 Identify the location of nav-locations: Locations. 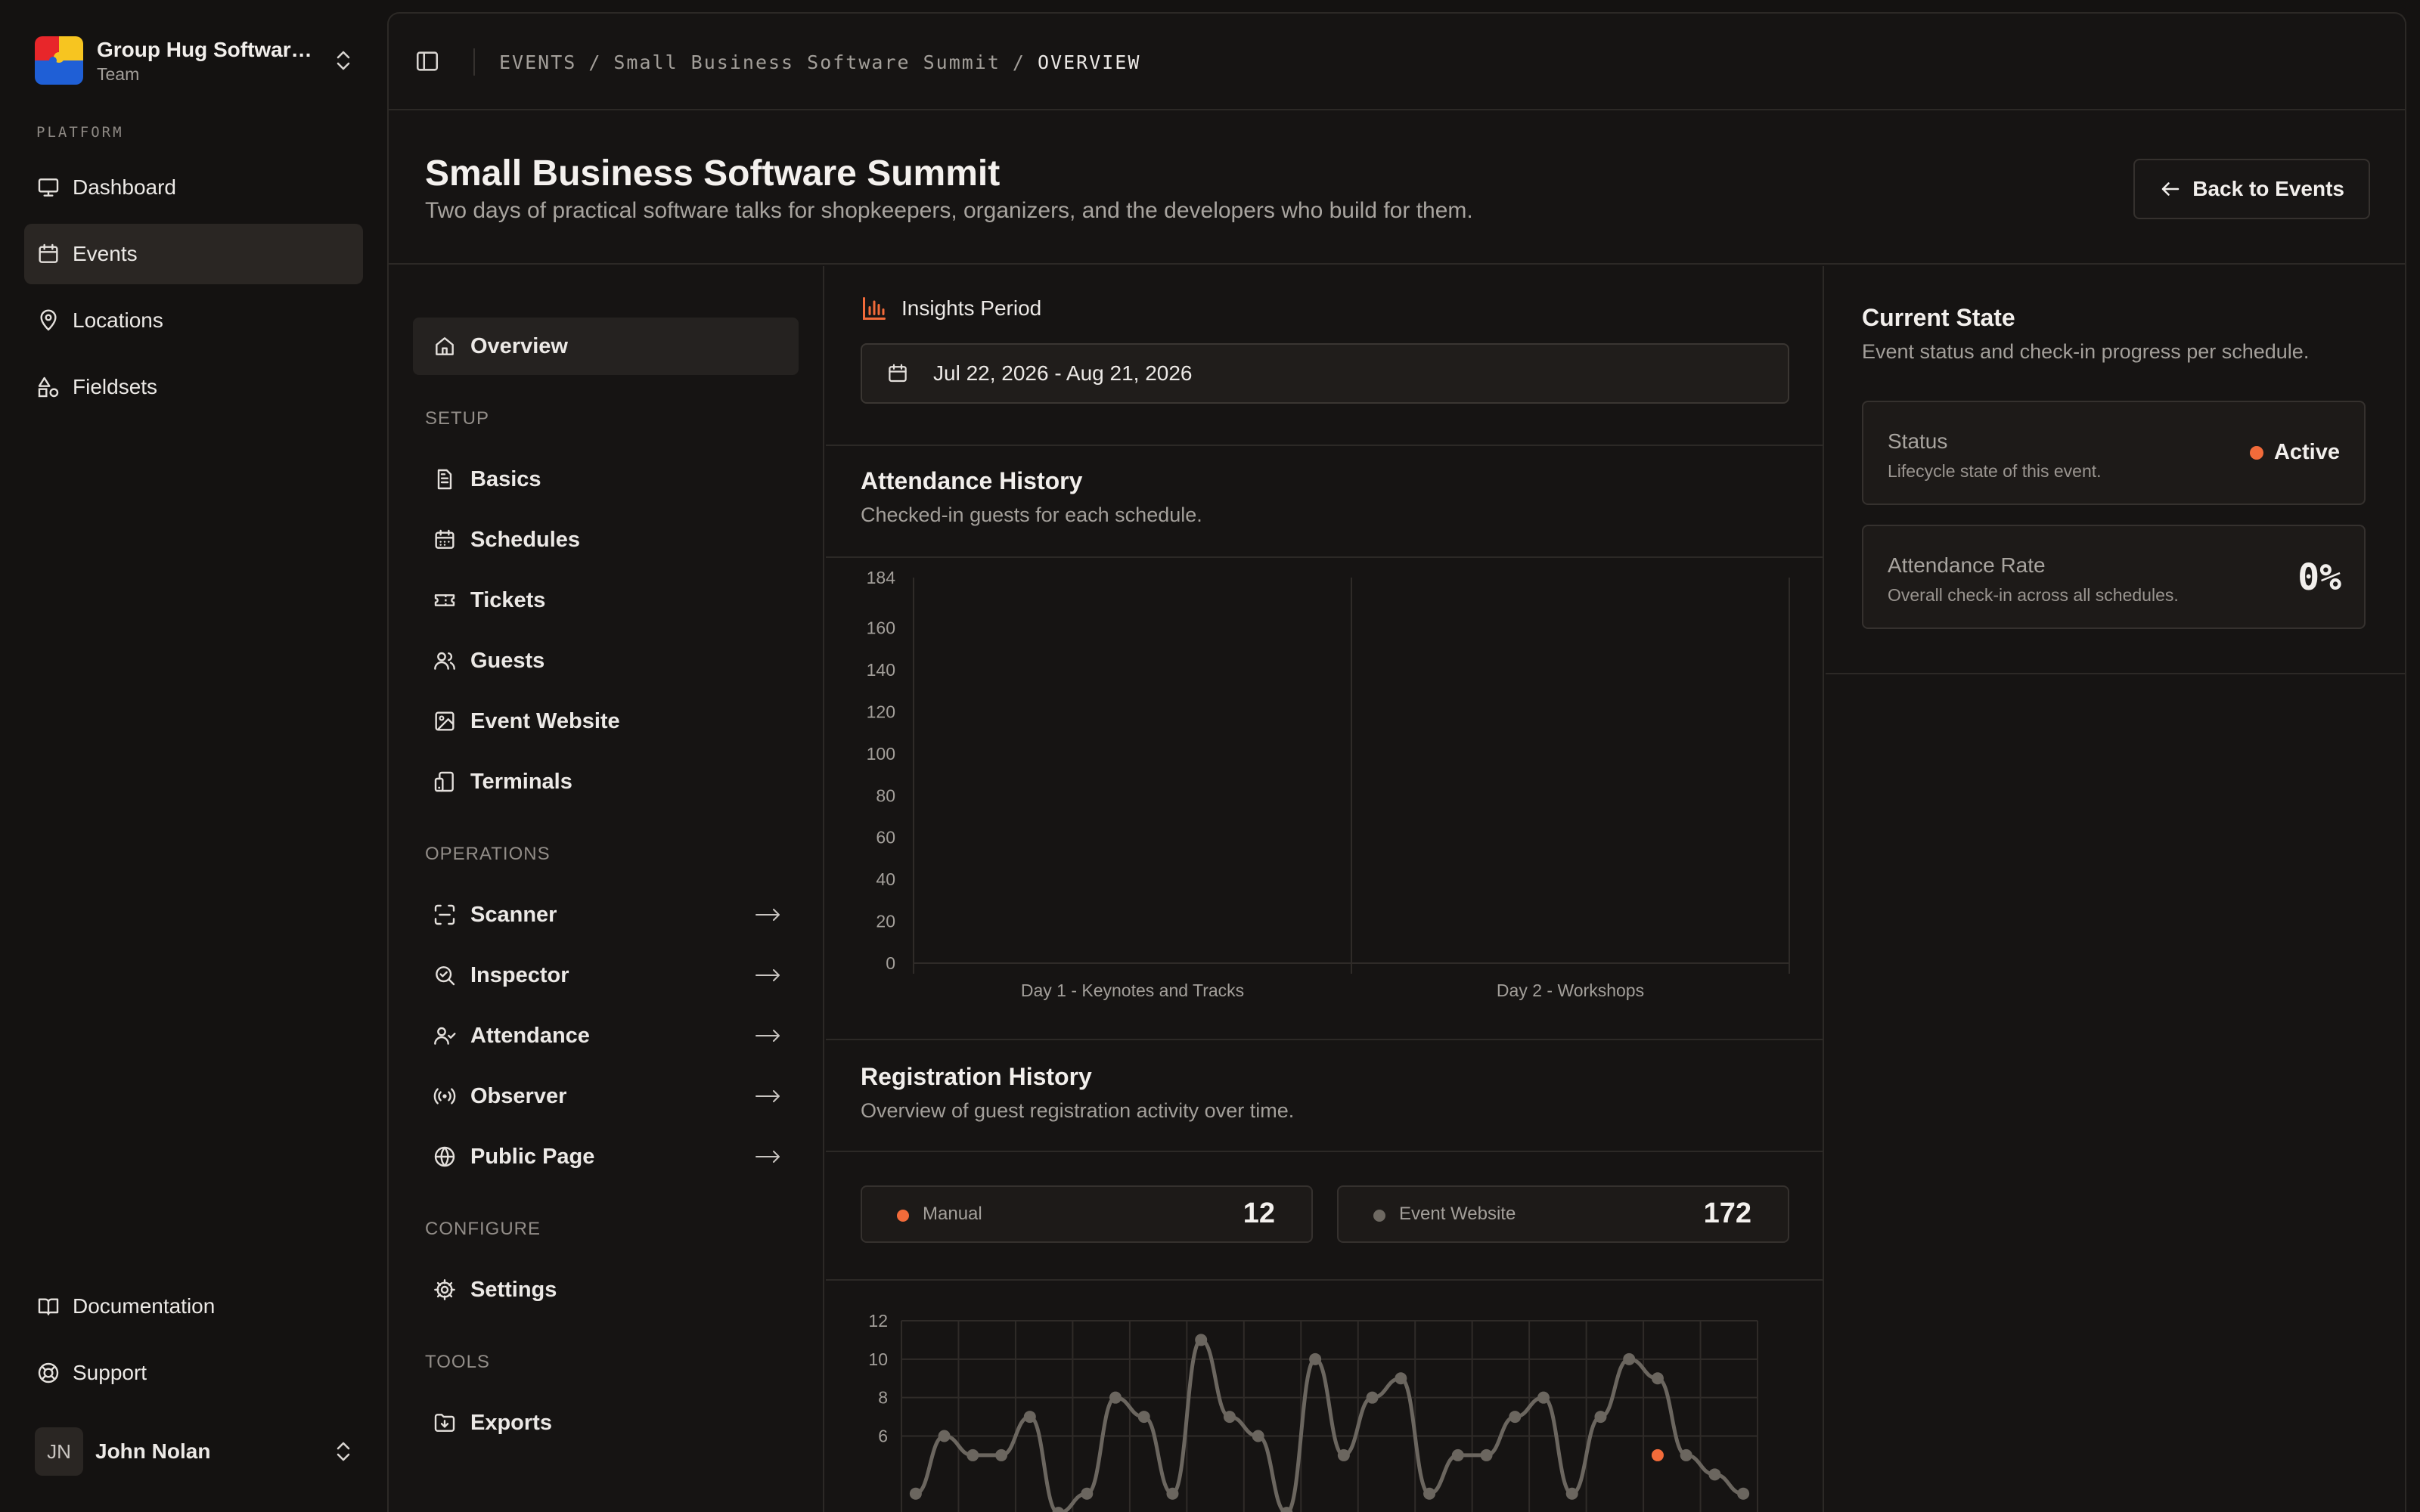
(193, 320).